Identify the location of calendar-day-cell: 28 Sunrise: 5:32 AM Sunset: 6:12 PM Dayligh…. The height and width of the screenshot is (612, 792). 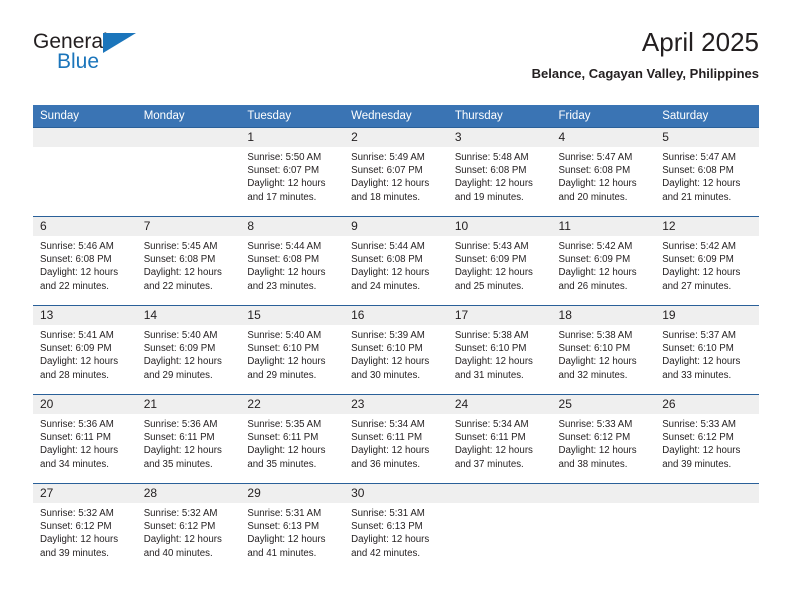
(188, 528).